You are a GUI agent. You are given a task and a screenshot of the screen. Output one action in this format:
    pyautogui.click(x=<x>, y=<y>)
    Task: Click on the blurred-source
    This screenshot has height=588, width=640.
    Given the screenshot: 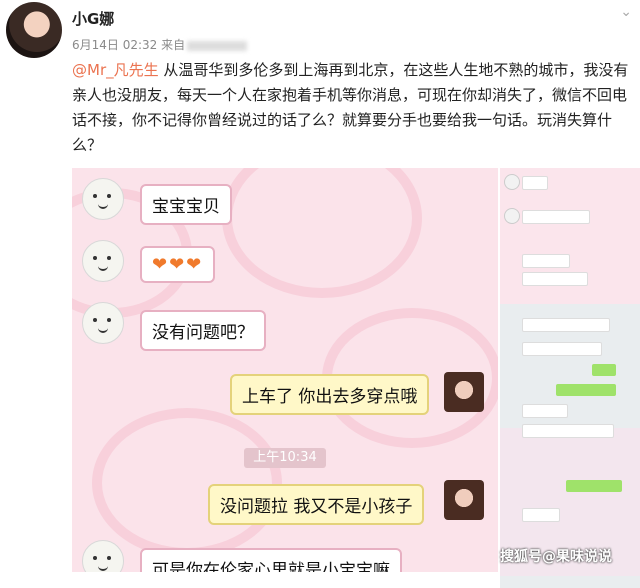 What is the action you would take?
    pyautogui.click(x=217, y=45)
    